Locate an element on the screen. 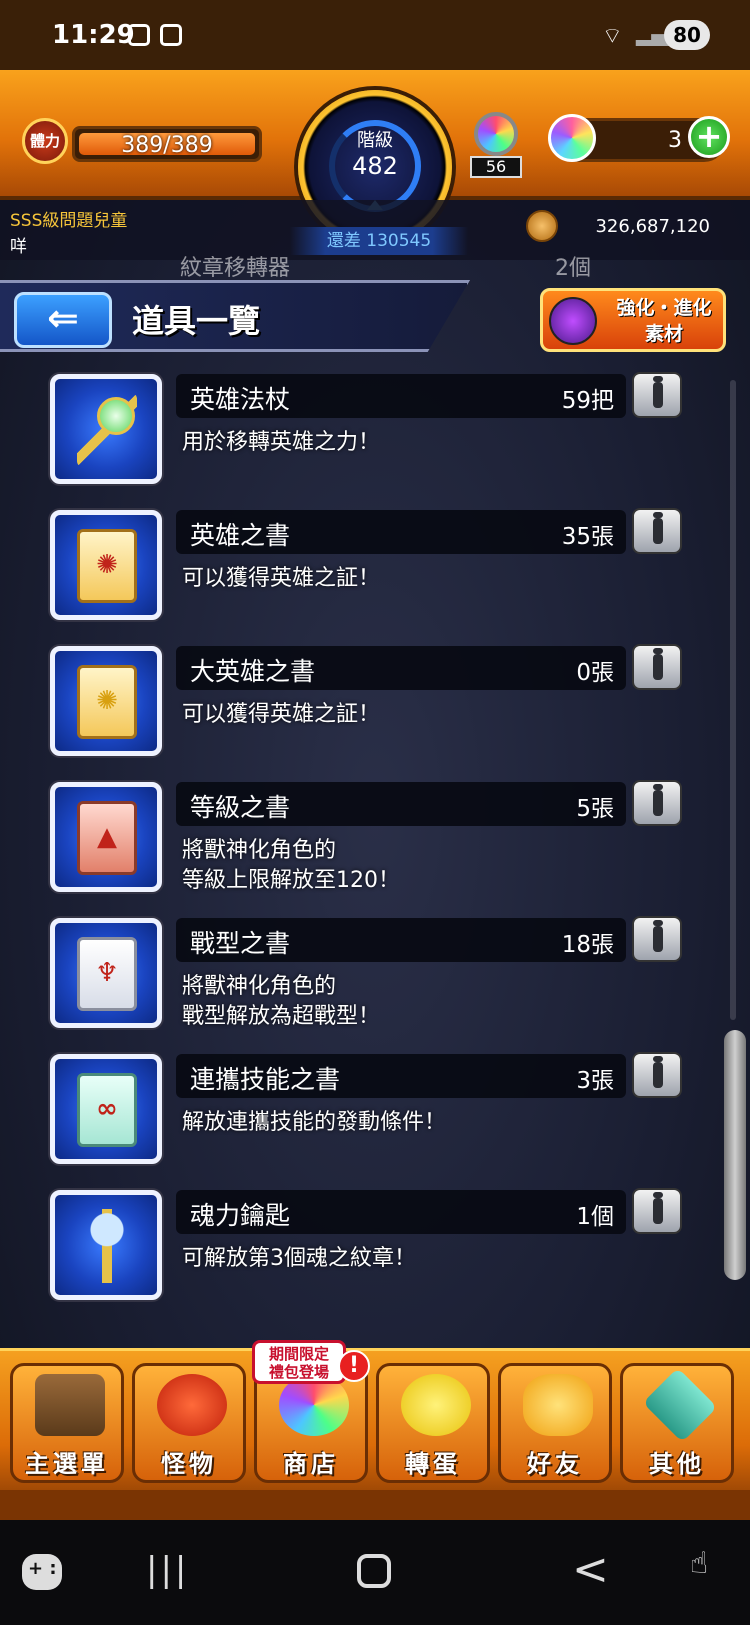 The image size is (750, 1625). list-item: ▲ 等級之書 5張 將獸神化角色的 等級上限解放至120！ is located at coordinates (375, 850).